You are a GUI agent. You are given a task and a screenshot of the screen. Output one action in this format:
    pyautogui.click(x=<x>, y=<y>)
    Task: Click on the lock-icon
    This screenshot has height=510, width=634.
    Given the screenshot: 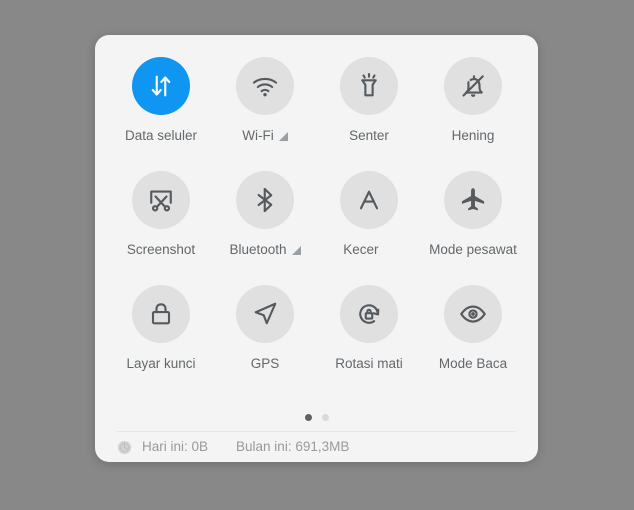 What is the action you would take?
    pyautogui.click(x=161, y=314)
    